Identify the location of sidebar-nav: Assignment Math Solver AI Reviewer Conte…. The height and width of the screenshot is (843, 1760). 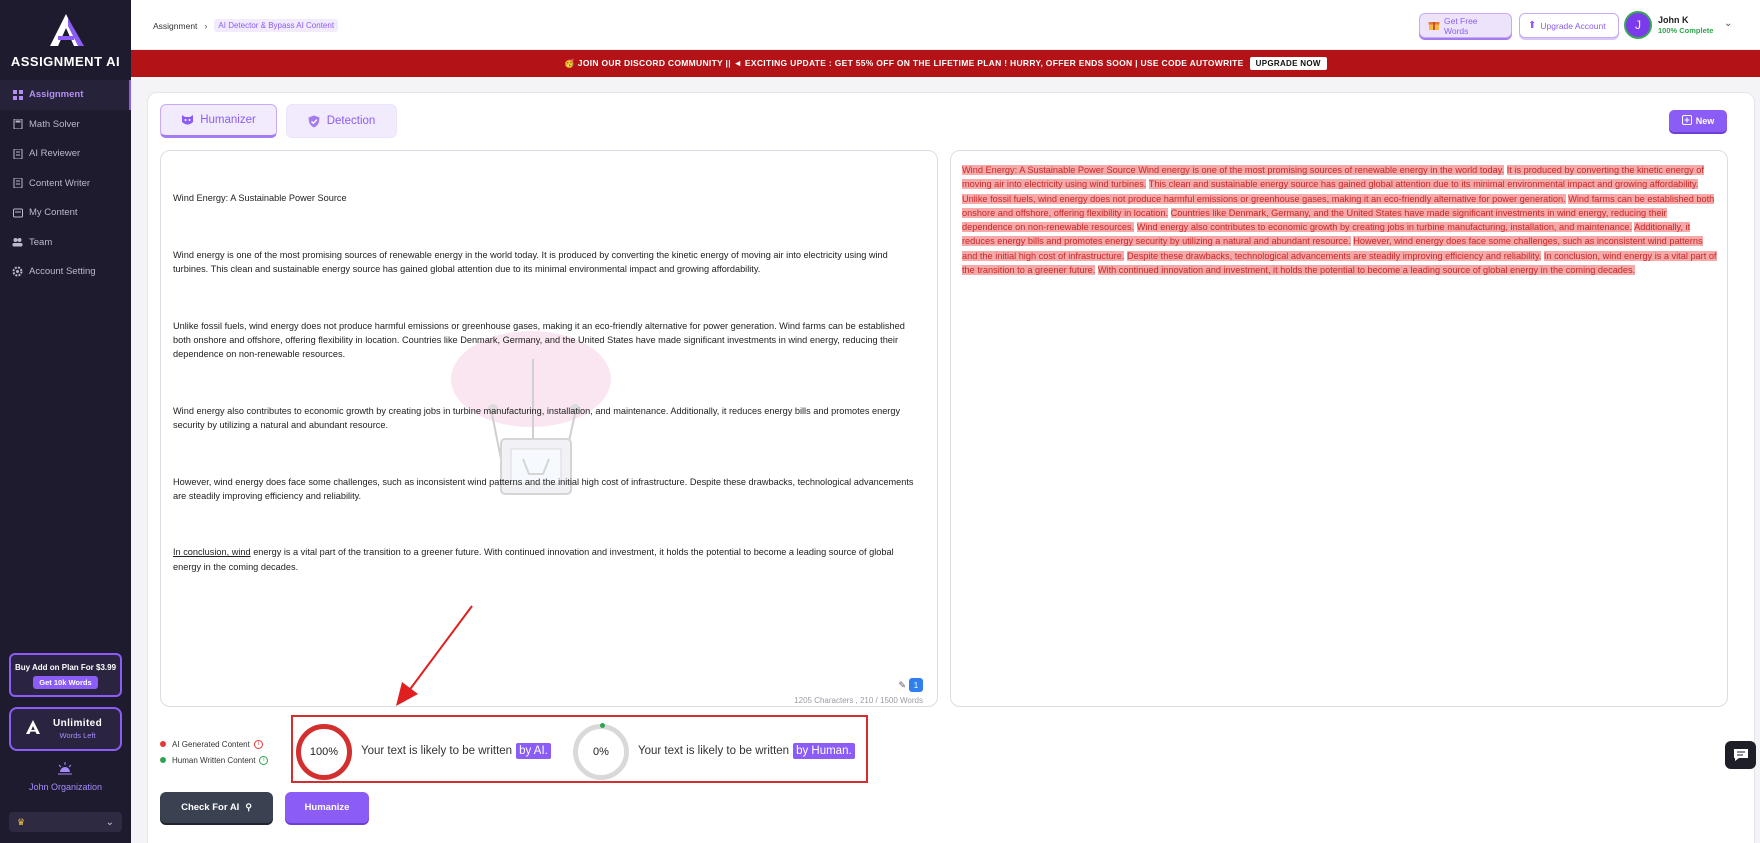
(65, 183).